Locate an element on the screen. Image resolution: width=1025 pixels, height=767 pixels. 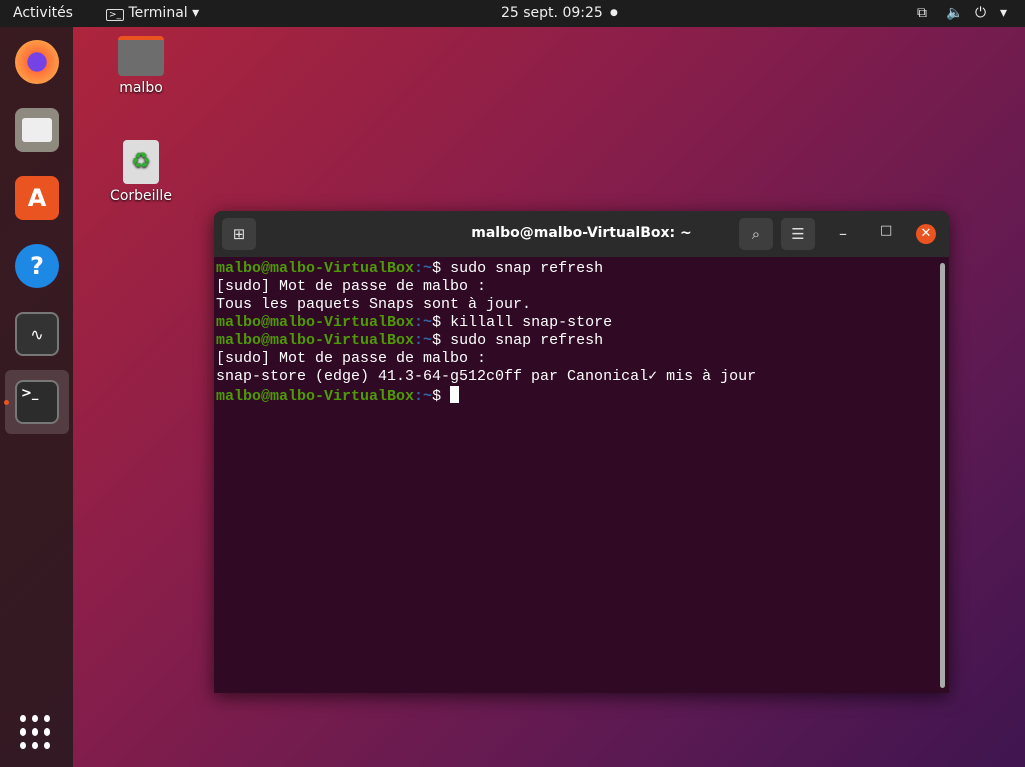
help-icon: ? is located at coordinates (37, 266).